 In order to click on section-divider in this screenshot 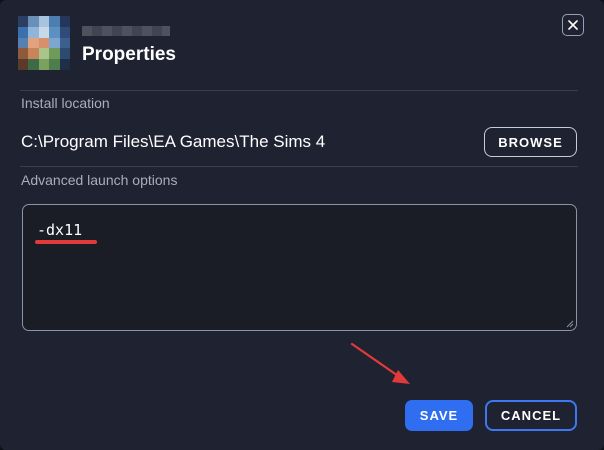, I will do `click(299, 166)`.